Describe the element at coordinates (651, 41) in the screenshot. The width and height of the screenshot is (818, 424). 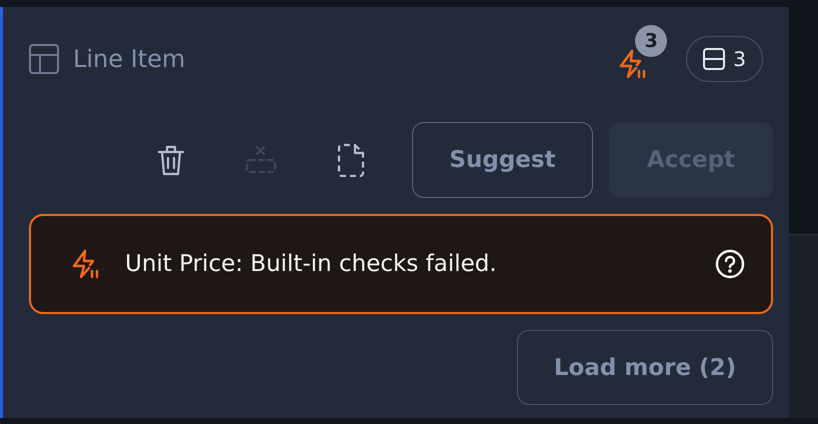
I see `count-badge: 3` at that location.